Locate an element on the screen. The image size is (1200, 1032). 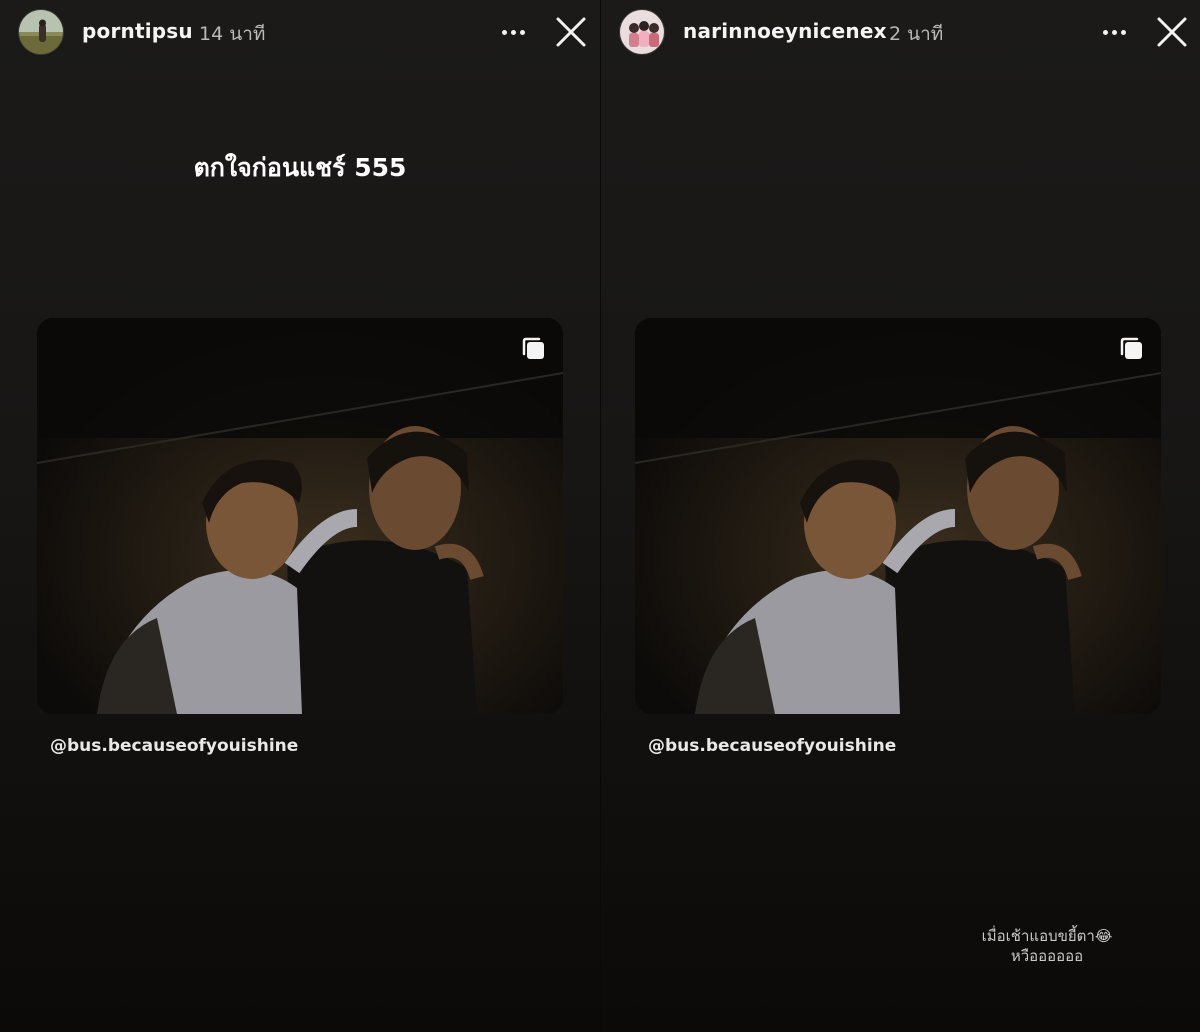
story-header: narinnoeynicenex 2 นาที is located at coordinates (900, 32).